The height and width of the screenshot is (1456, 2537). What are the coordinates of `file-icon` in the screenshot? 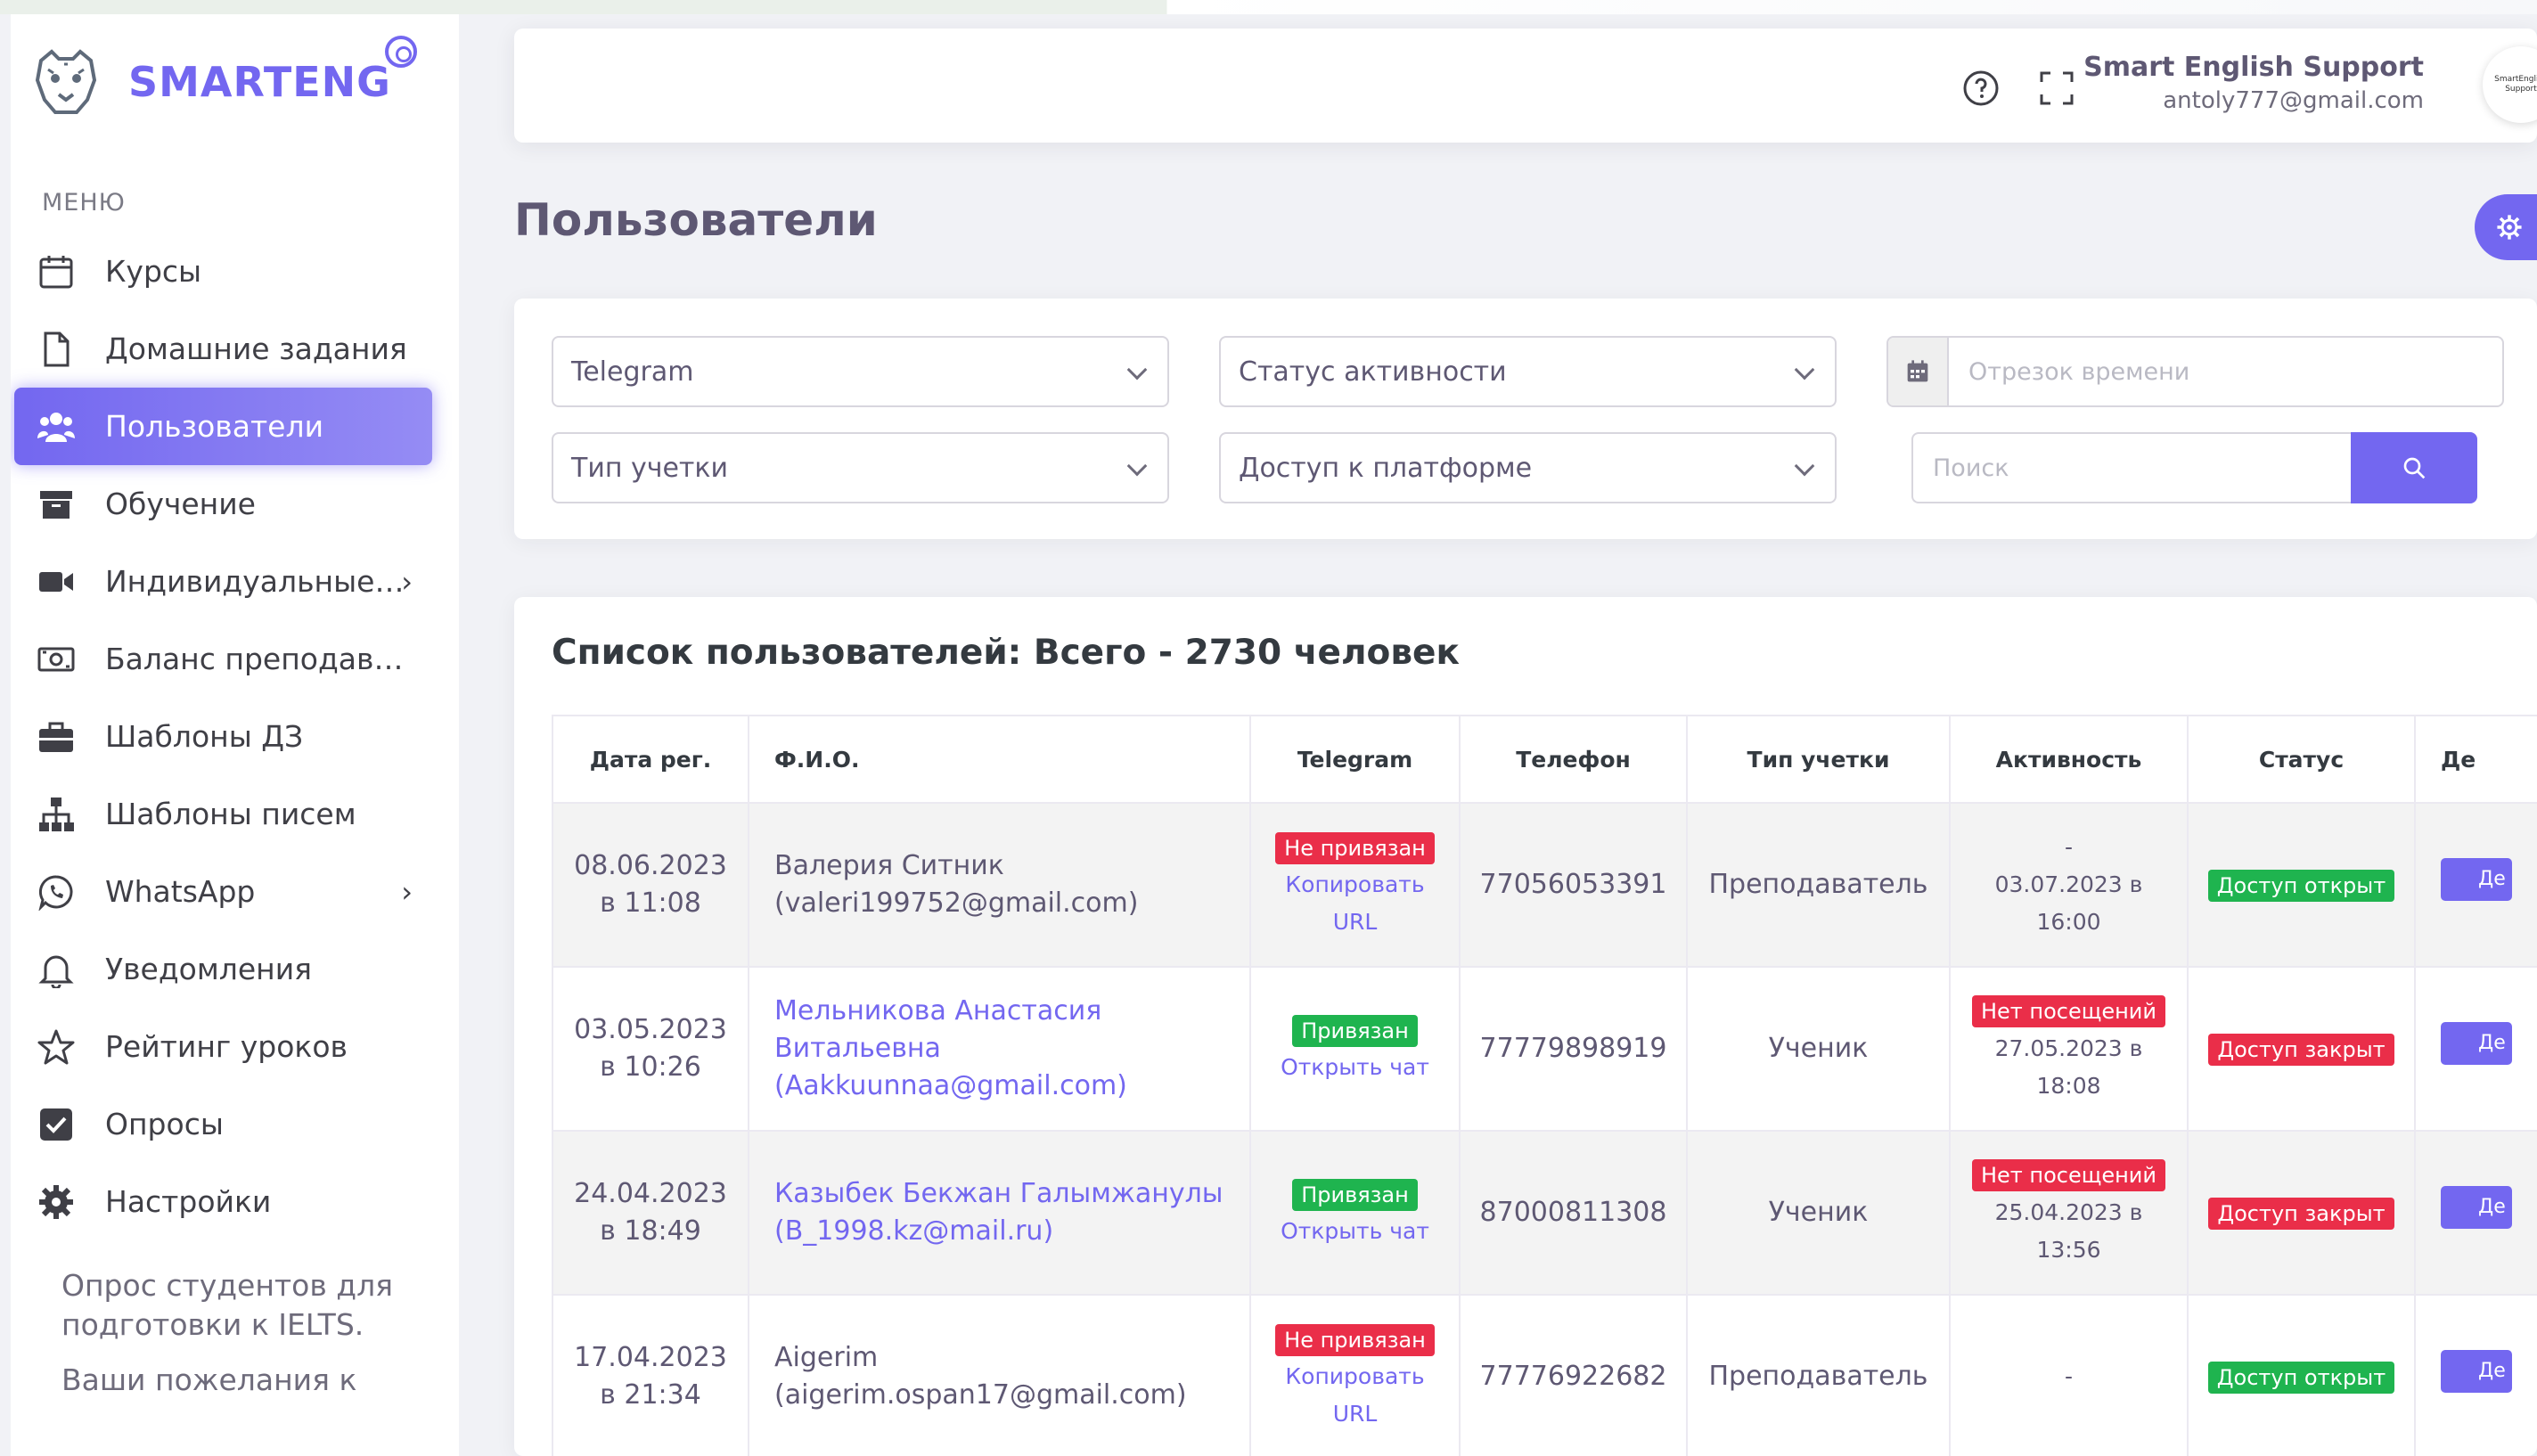 It's located at (57, 348).